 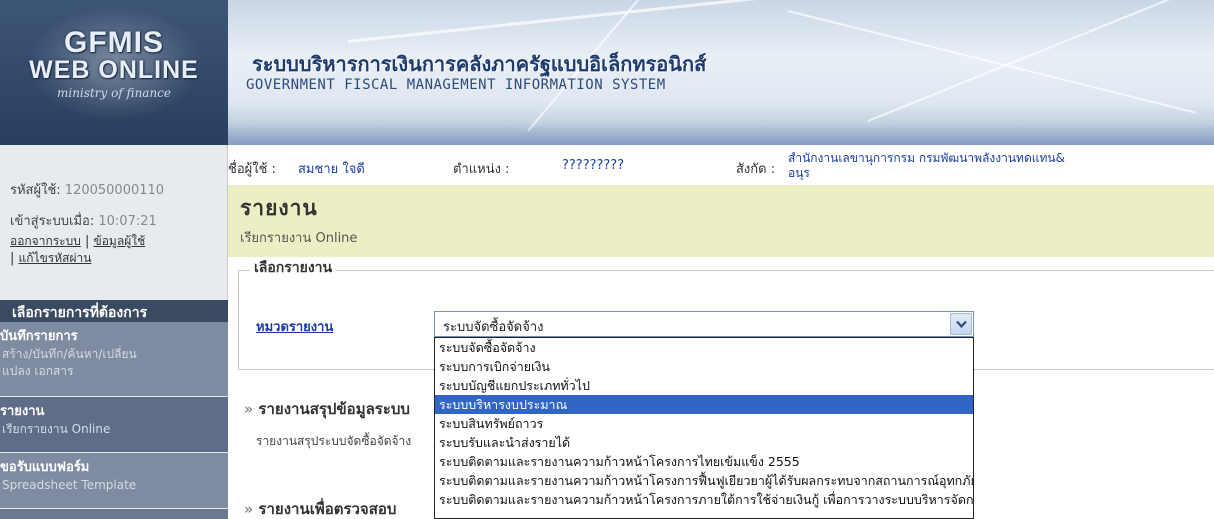 What do you see at coordinates (704, 324) in the screenshot?
I see `report-category-select: ระบบจัดซื้อจัดจ้าง` at bounding box center [704, 324].